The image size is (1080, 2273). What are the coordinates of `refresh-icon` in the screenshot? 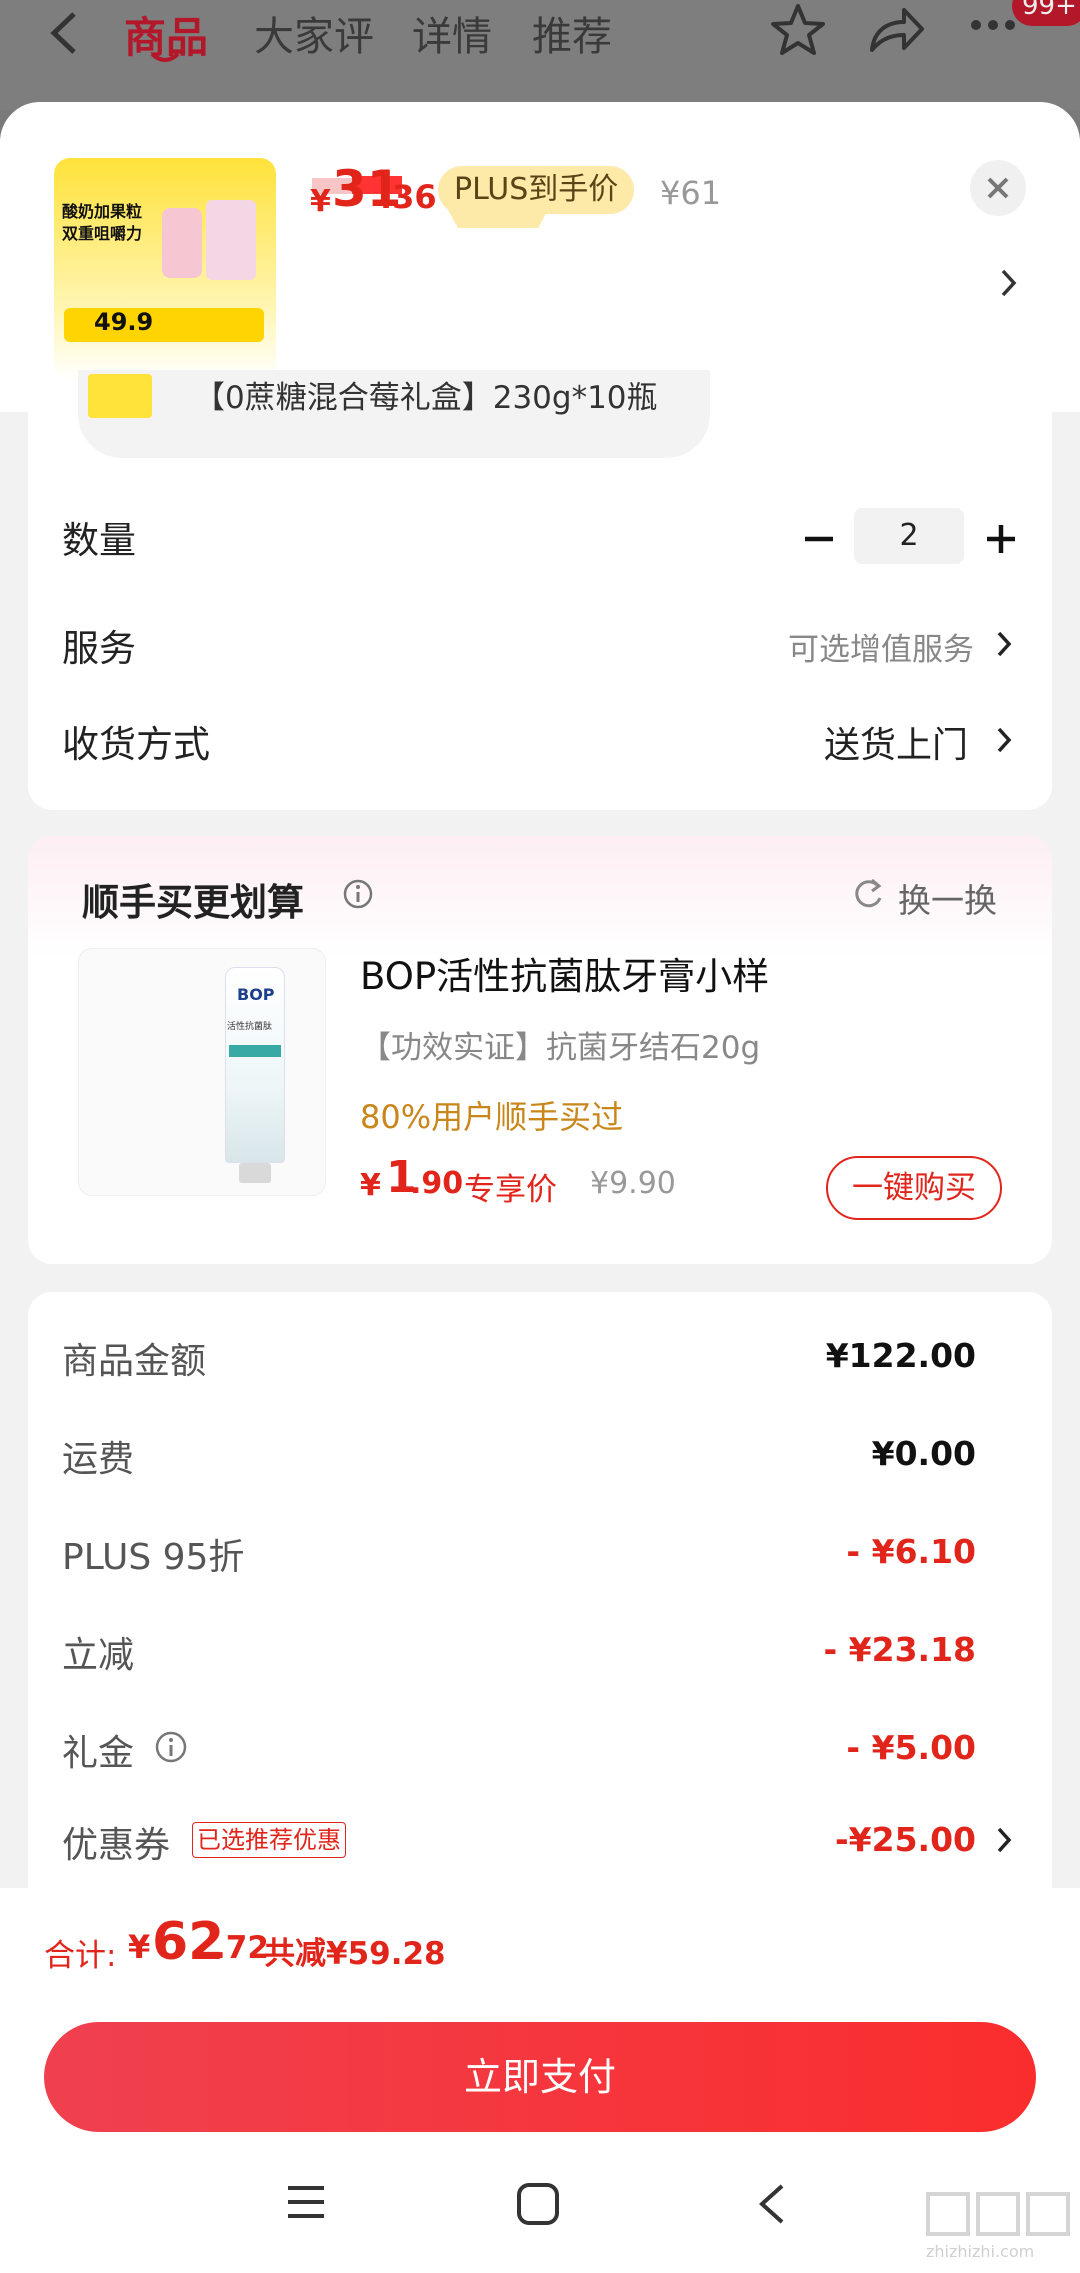 It's located at (868, 894).